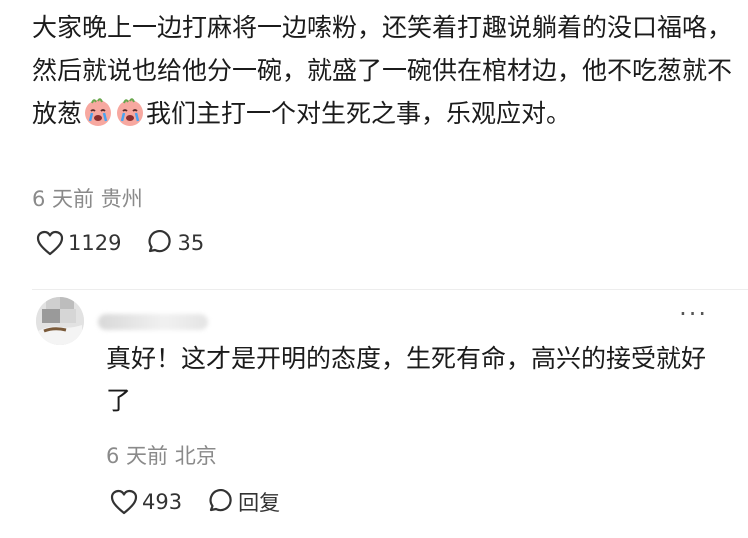  Describe the element at coordinates (359, 113) in the screenshot. I see `comment-text-part2: 我们主打一个对生死之事，乐观应对。` at that location.